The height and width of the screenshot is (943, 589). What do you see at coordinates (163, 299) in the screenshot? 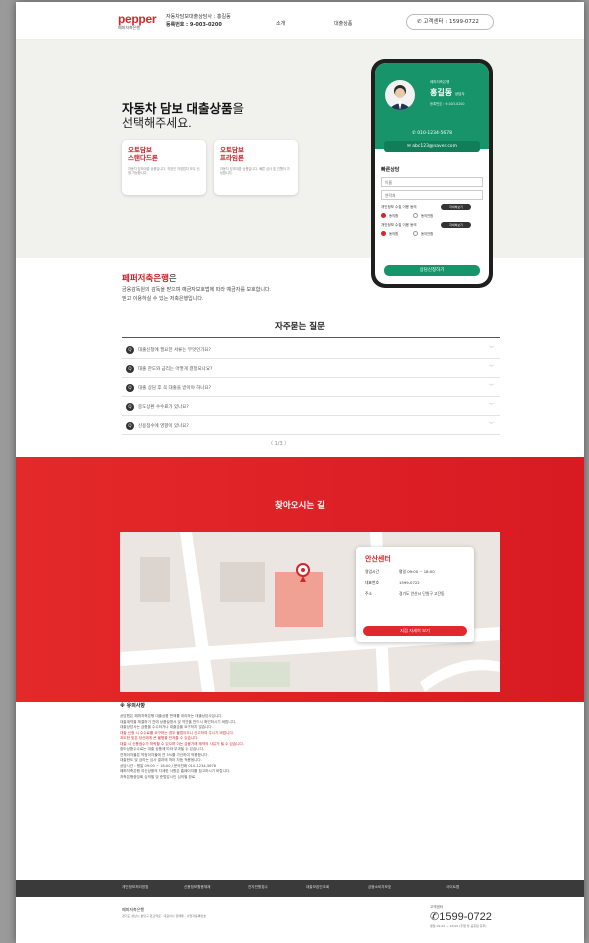
I see `promo-line-2: 믿고 이용하실 수 있는 저축은행입니다.` at bounding box center [163, 299].